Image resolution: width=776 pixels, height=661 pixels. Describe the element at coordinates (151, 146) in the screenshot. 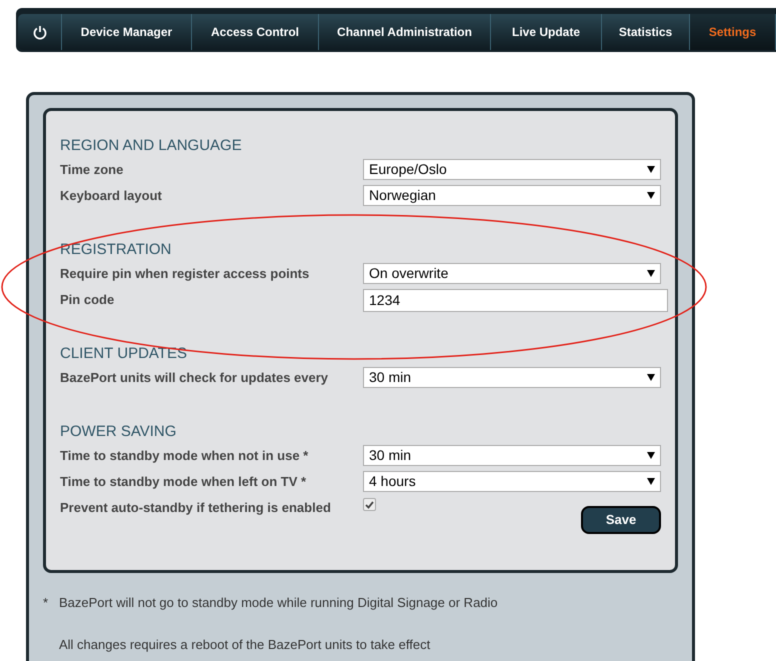

I see `section-heading: REGION AND LANGUAGE` at that location.